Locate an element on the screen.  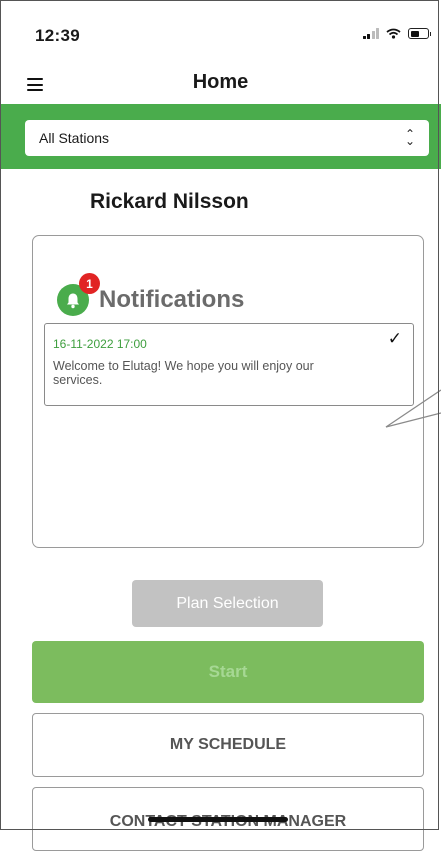
station-select-value: All Stations is located at coordinates (74, 138).